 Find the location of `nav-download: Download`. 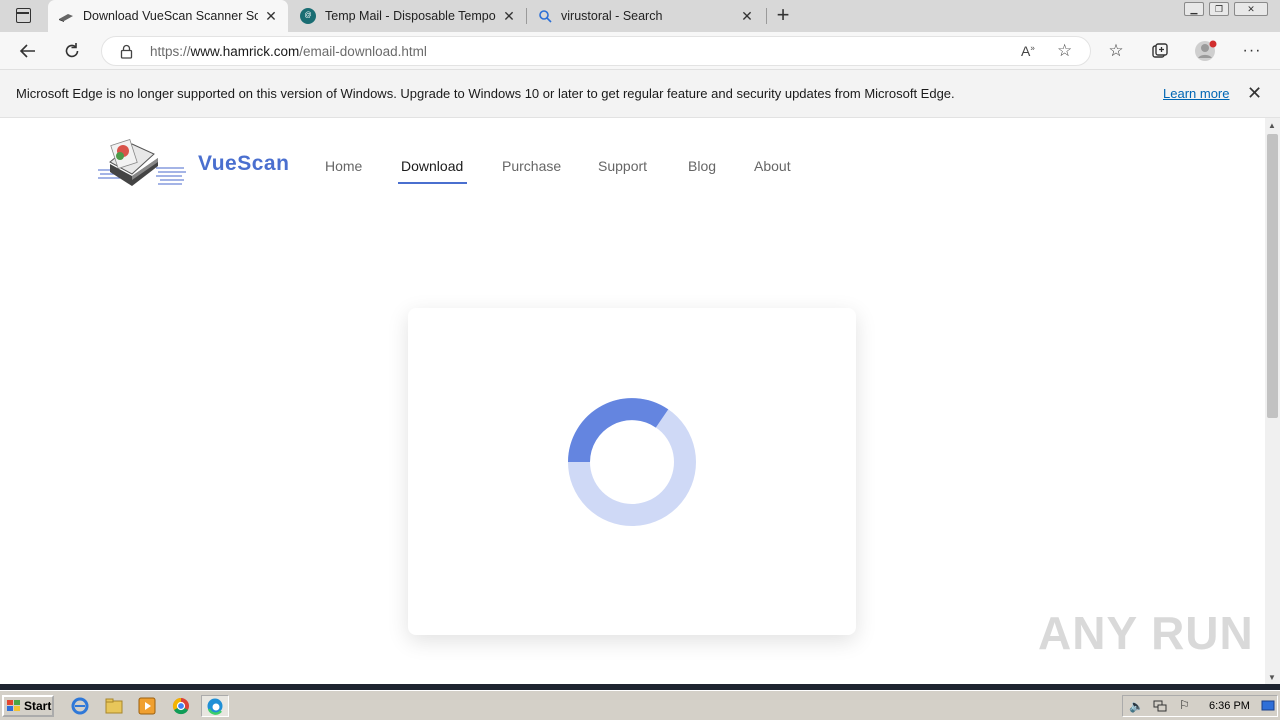

nav-download: Download is located at coordinates (432, 166).